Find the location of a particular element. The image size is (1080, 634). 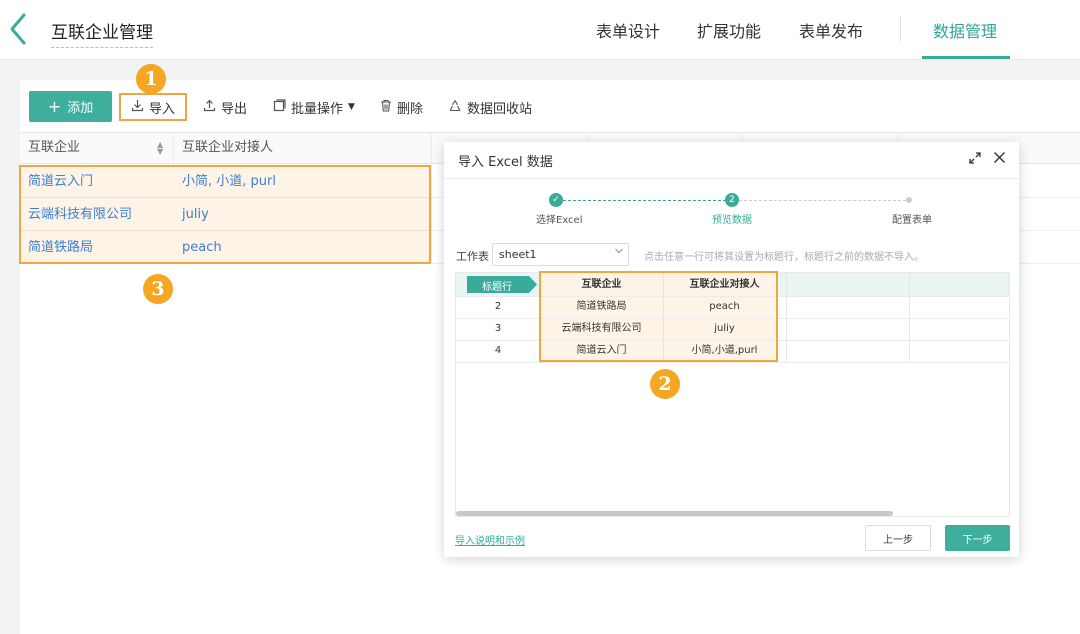

preview-columns-highlight-frame is located at coordinates (658, 316).